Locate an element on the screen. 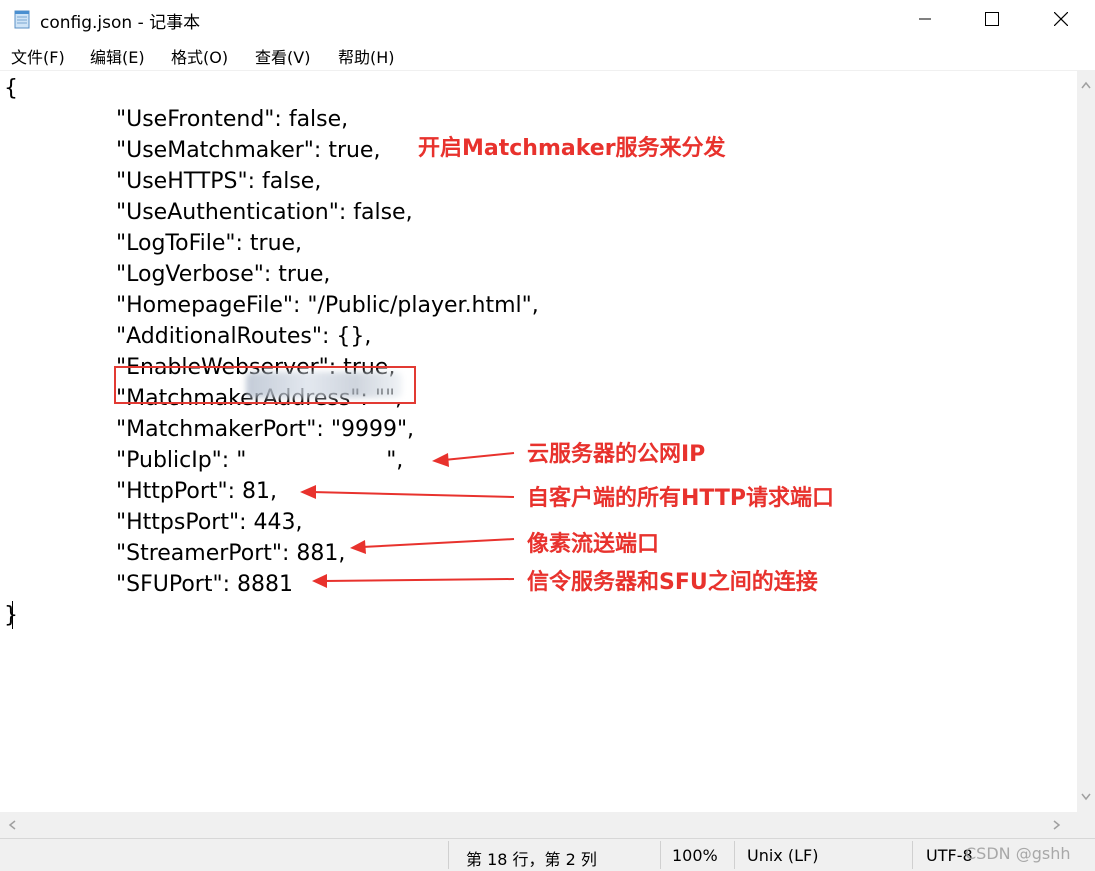 This screenshot has width=1095, height=871. arrow-streamer-port is located at coordinates (432, 546).